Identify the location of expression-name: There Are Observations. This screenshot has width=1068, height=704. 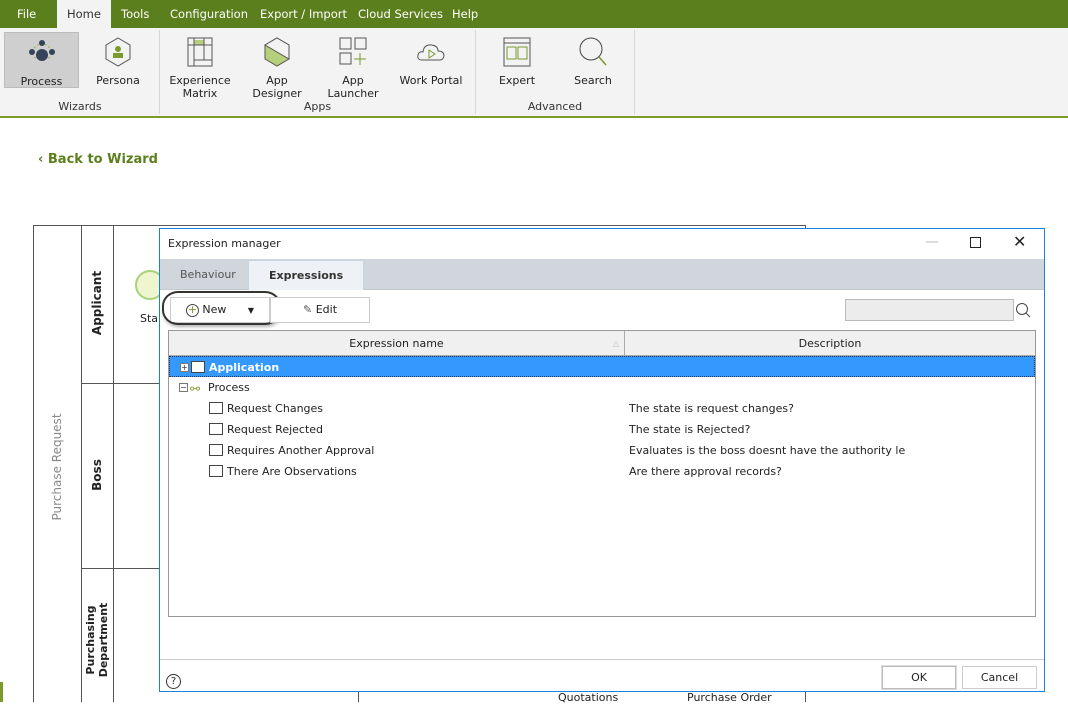
(292, 471).